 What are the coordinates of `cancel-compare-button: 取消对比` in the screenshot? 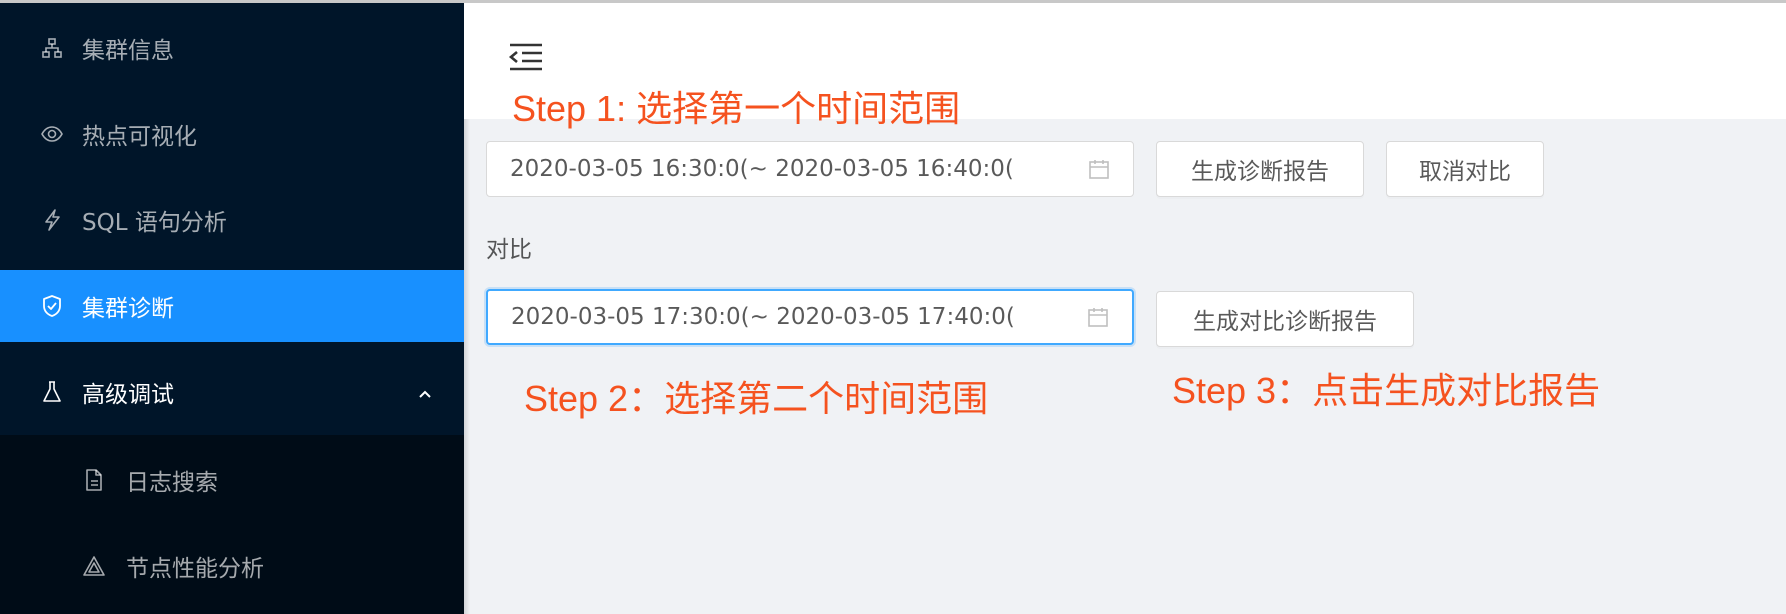 It's located at (1465, 169).